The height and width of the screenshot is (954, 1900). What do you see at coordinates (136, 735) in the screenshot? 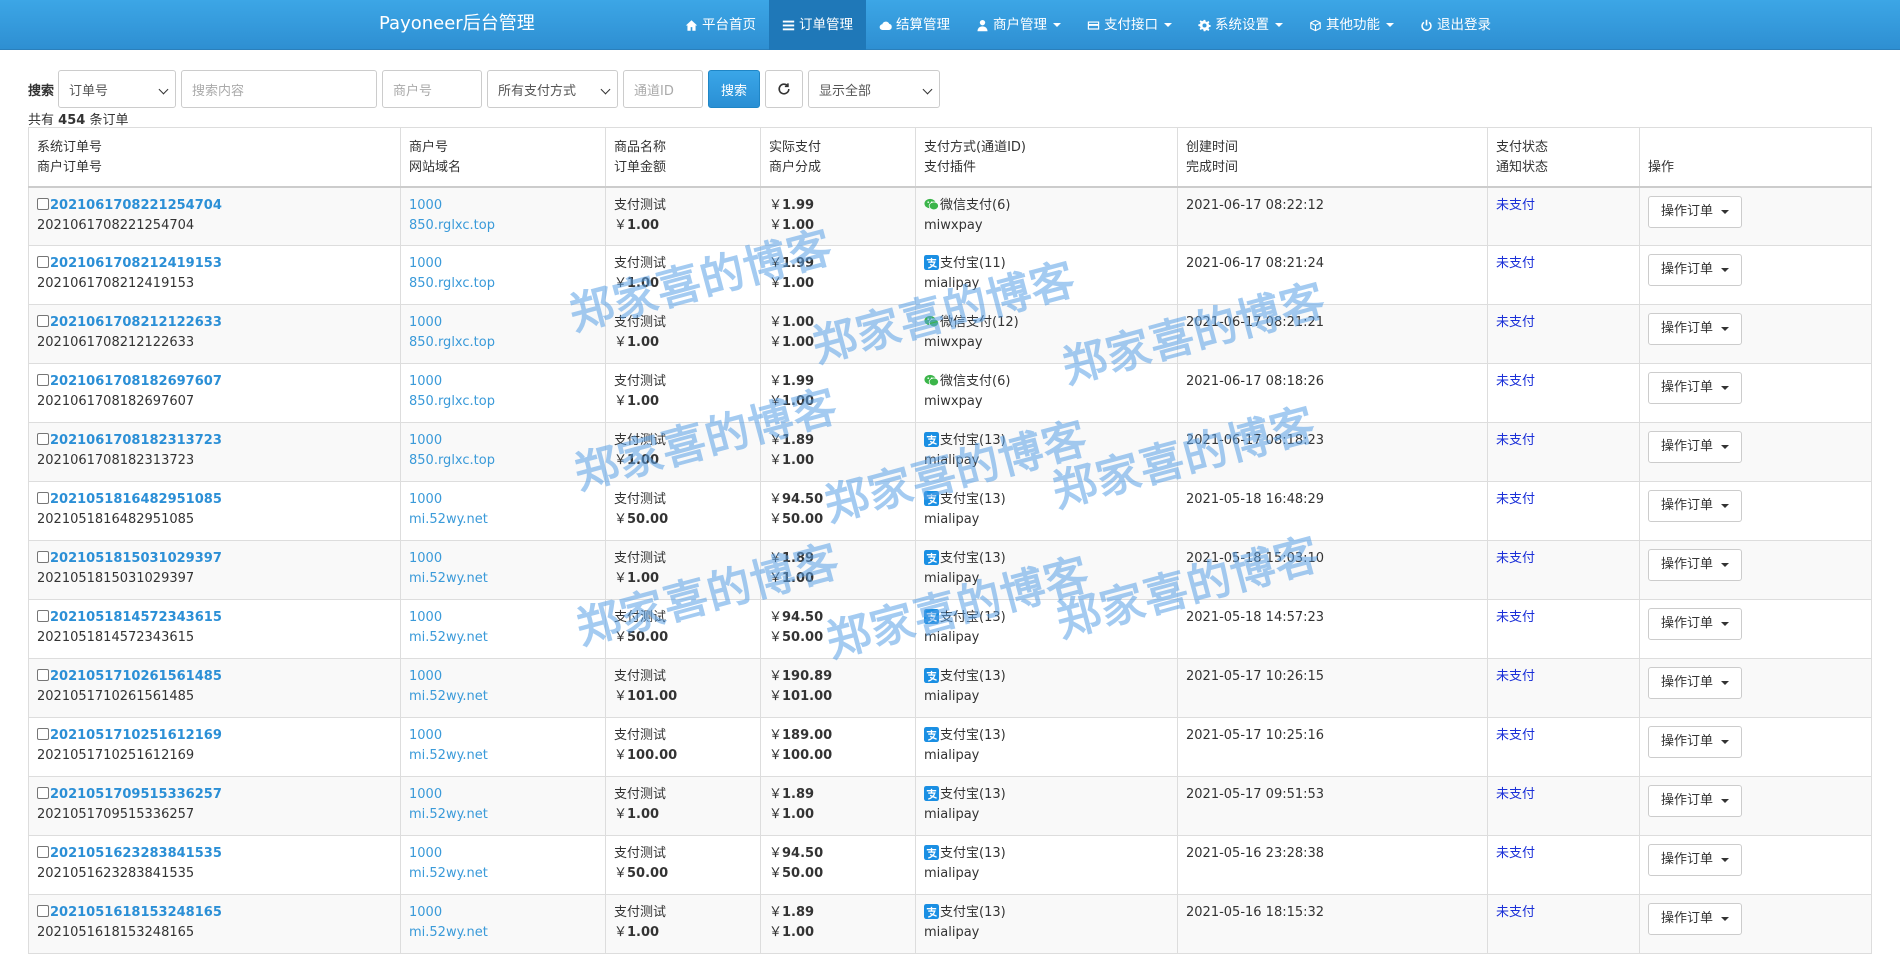
I see `system-order-link: 2021051710251612169` at bounding box center [136, 735].